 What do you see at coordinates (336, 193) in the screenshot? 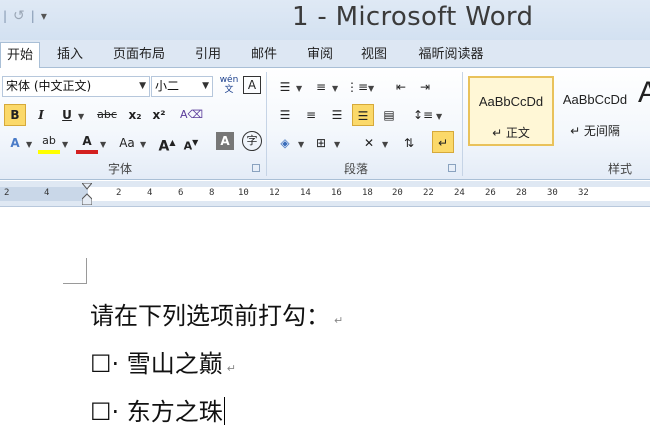
I see `ruler-tick: 16` at bounding box center [336, 193].